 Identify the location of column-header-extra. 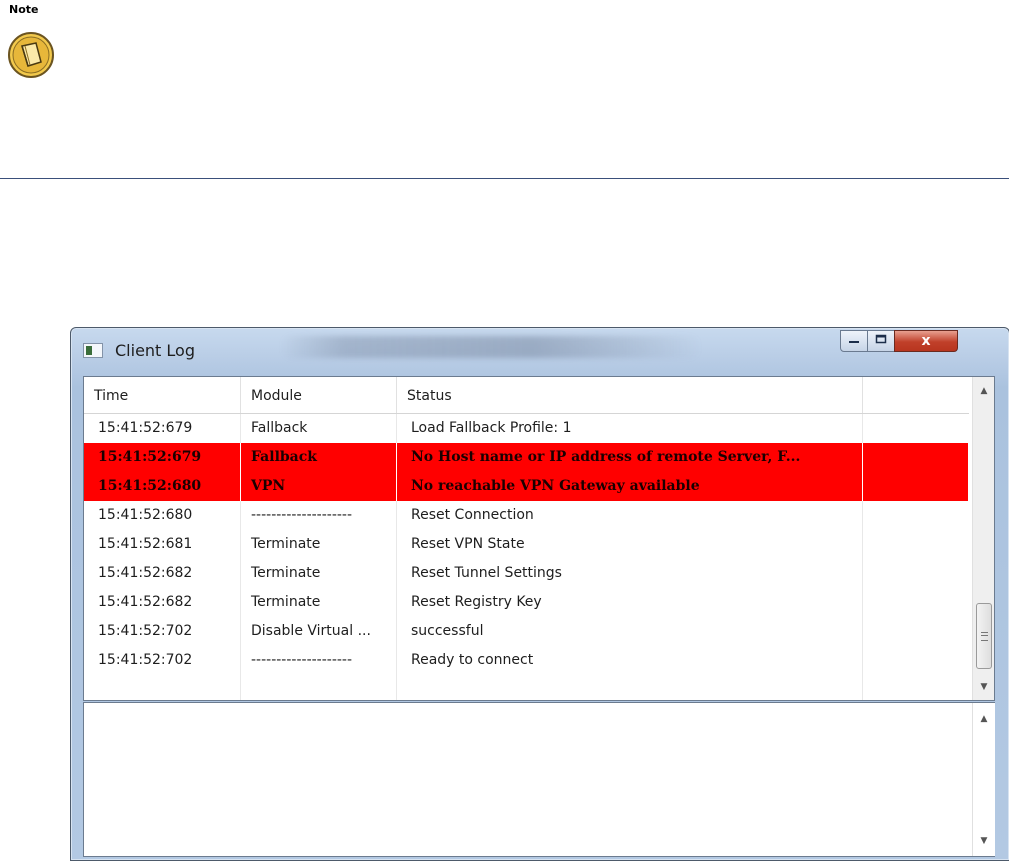
(916, 395).